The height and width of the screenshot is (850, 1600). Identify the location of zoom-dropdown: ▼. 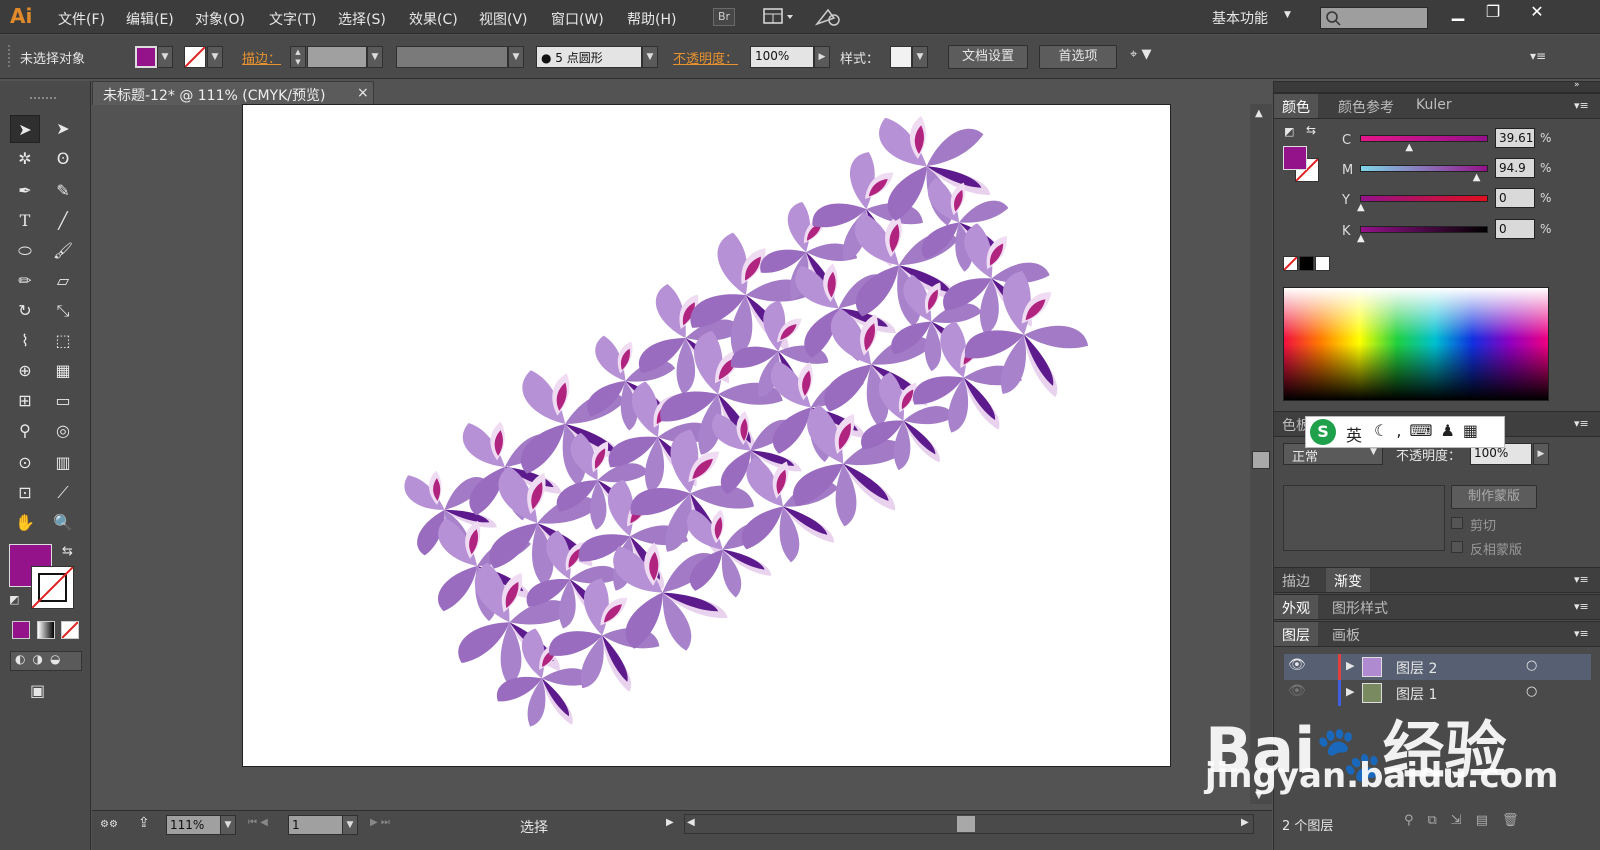
(228, 825).